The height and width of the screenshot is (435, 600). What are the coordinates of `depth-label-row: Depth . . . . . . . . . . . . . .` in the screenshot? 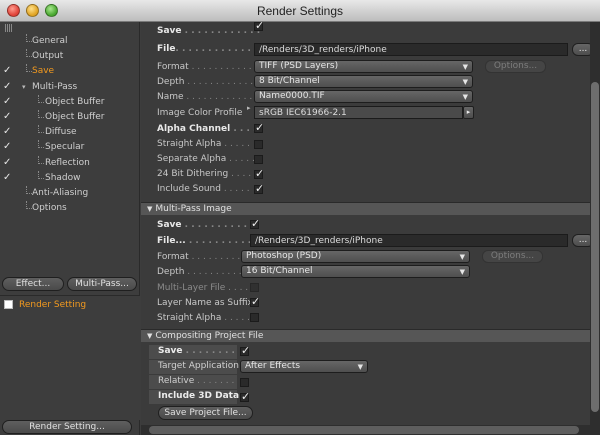 It's located at (211, 82).